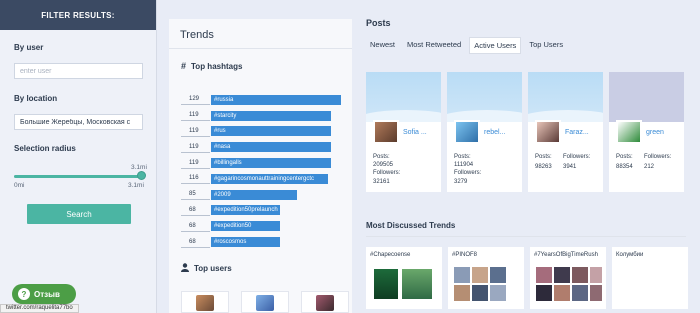  I want to click on top-hashtags-heading: # Top hashtags, so click(211, 66).